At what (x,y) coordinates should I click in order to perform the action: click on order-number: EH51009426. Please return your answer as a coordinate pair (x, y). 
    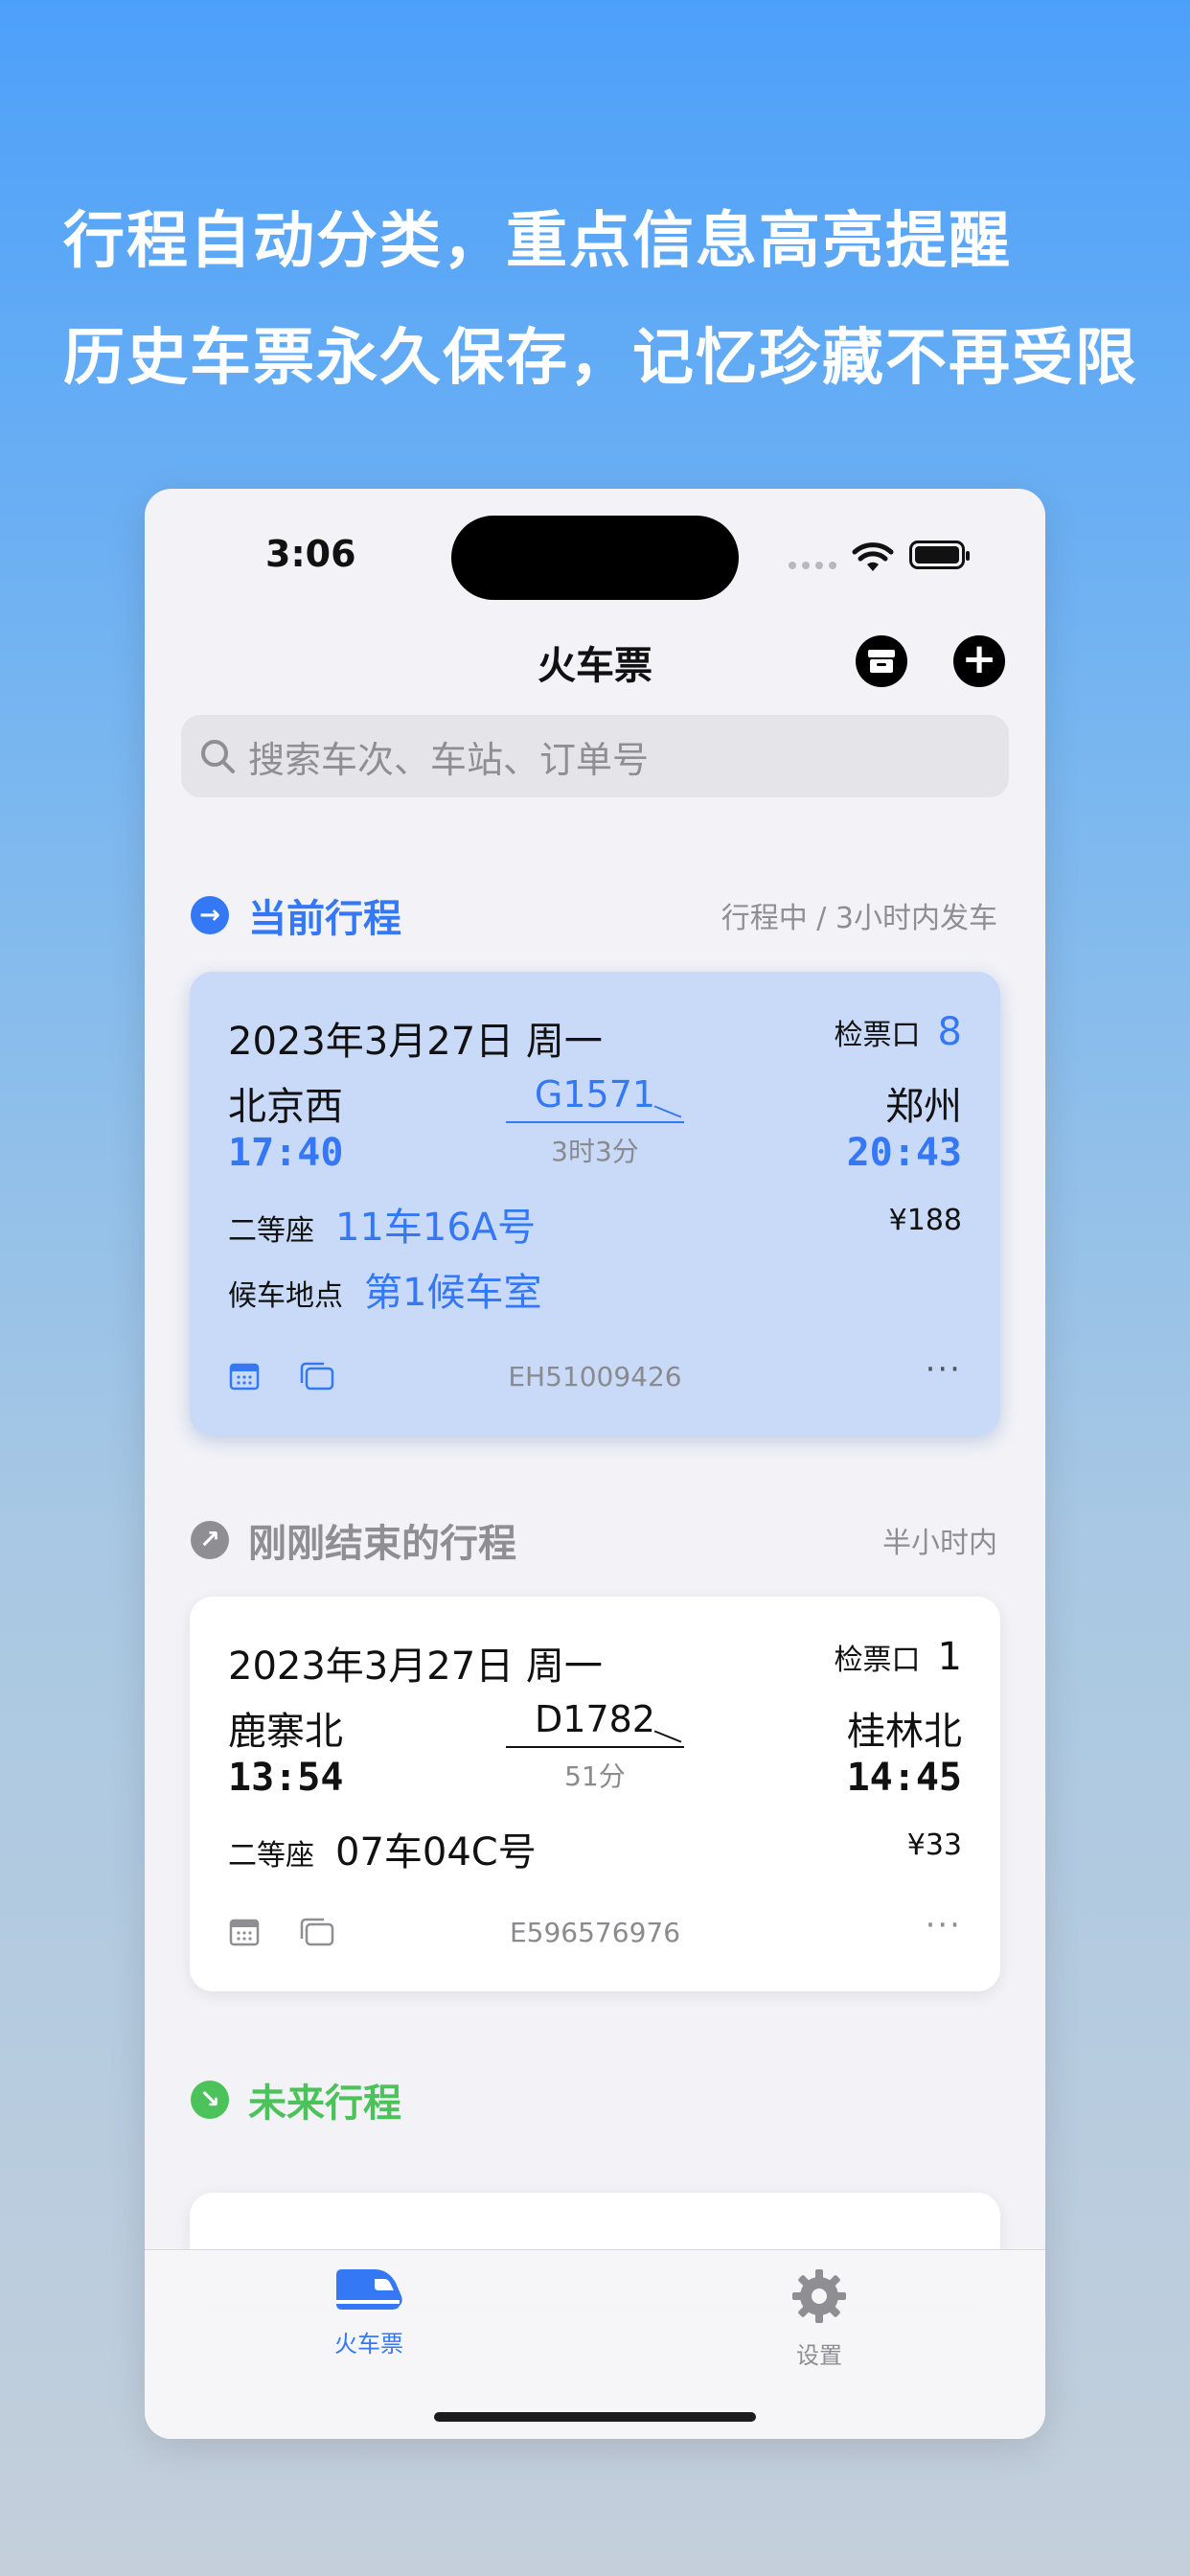
    Looking at the image, I should click on (595, 1376).